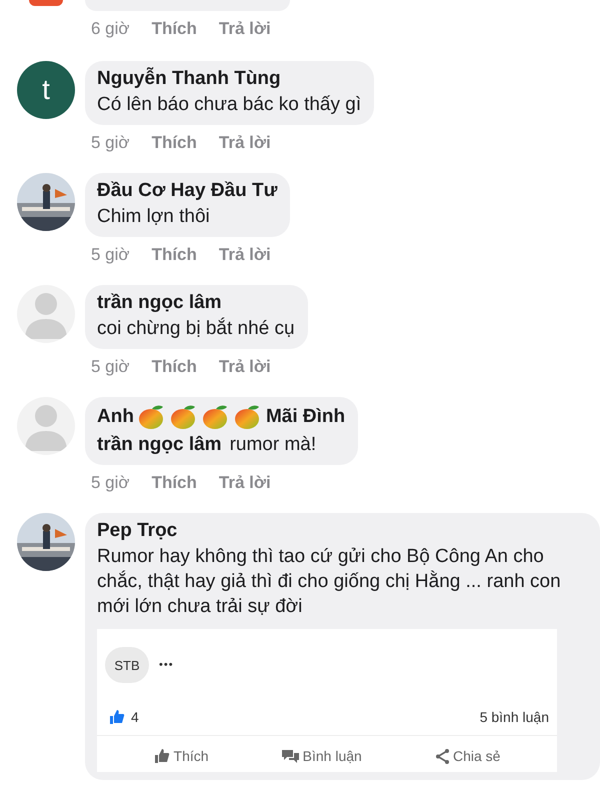 The height and width of the screenshot is (800, 600). Describe the element at coordinates (441, 756) in the screenshot. I see `share-icon` at that location.